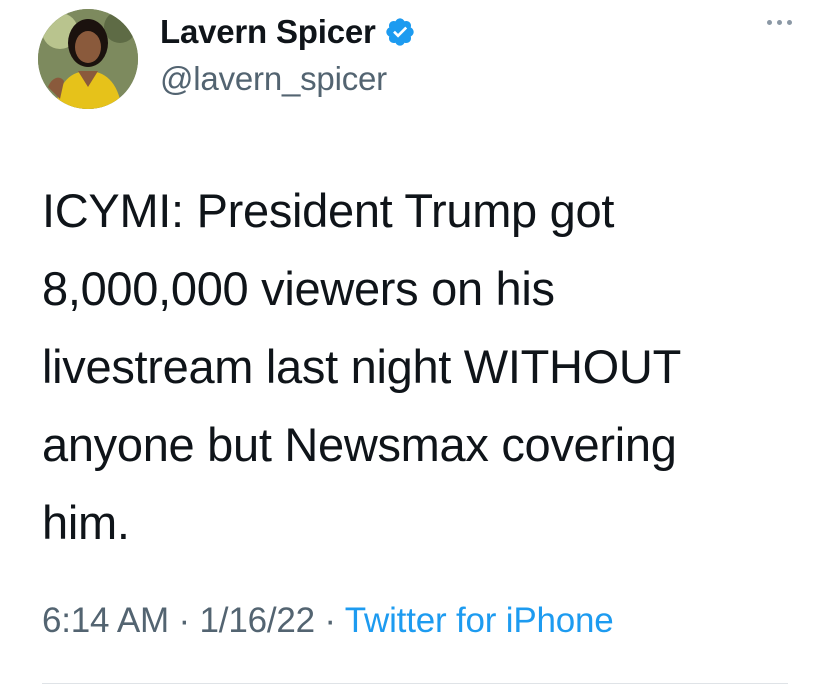  I want to click on author-display-name: Lavern Spicer, so click(268, 32).